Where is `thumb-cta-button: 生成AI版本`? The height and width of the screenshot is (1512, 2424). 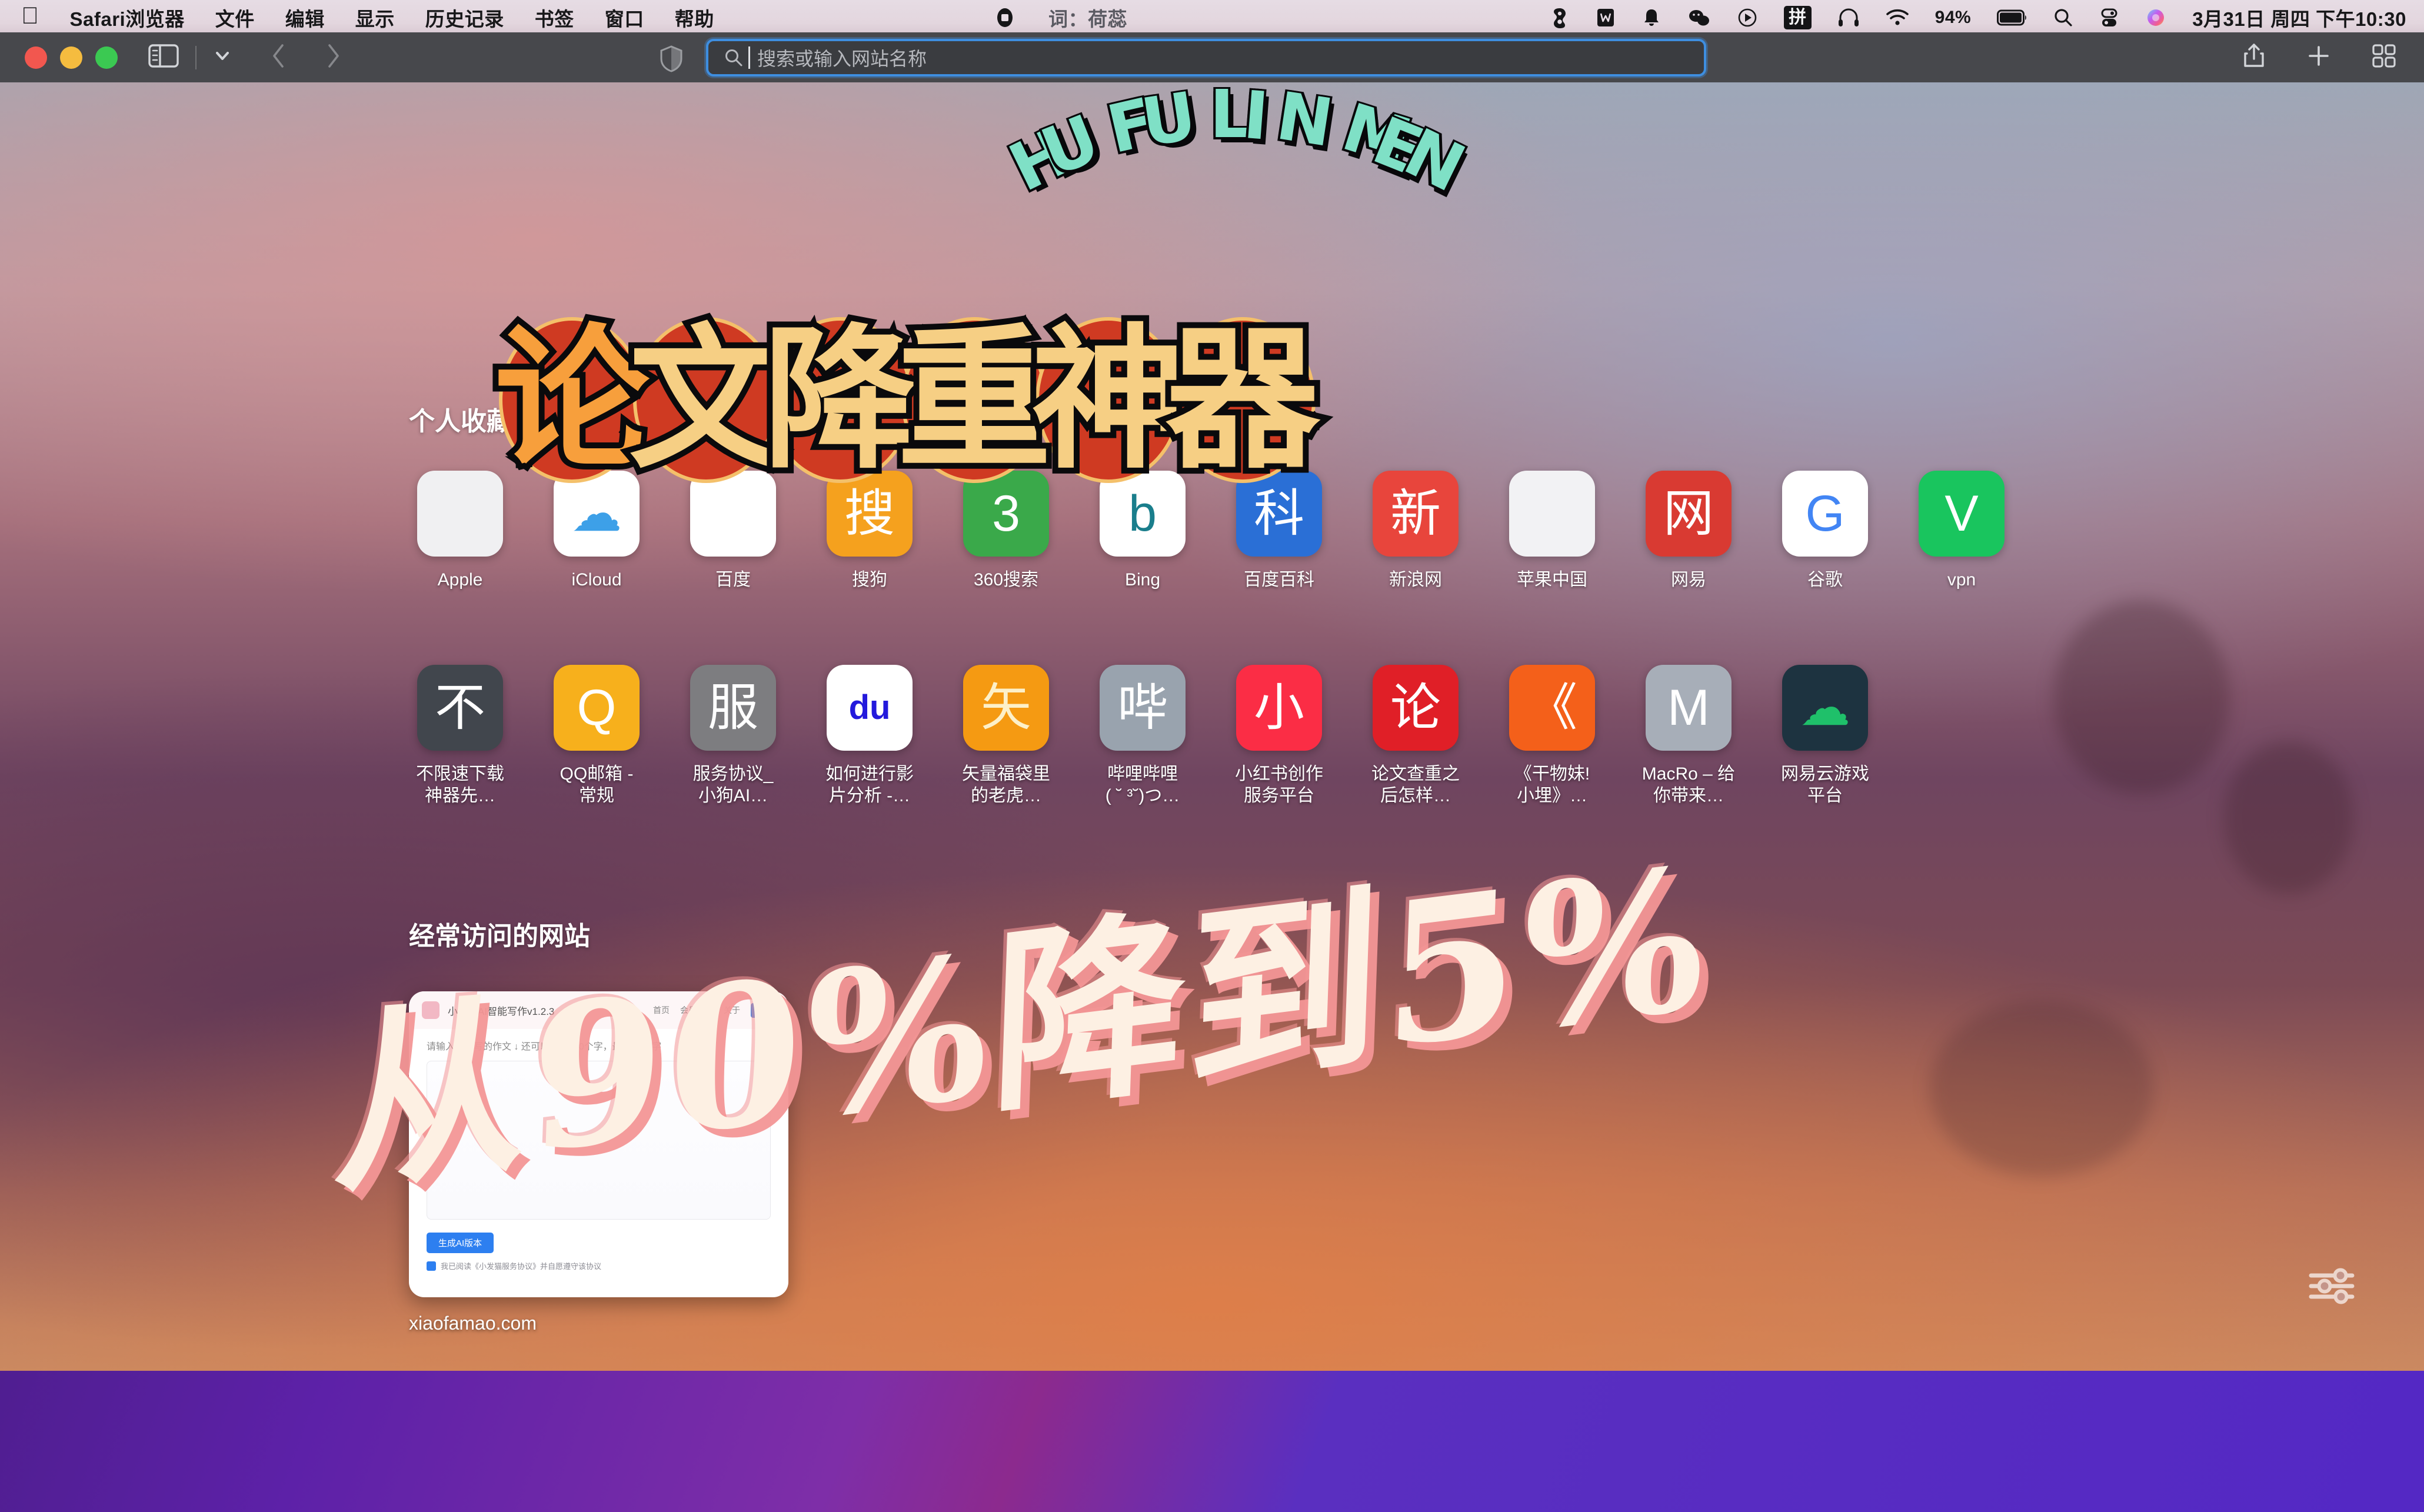
thumb-cta-button: 生成AI版本 is located at coordinates (460, 1243).